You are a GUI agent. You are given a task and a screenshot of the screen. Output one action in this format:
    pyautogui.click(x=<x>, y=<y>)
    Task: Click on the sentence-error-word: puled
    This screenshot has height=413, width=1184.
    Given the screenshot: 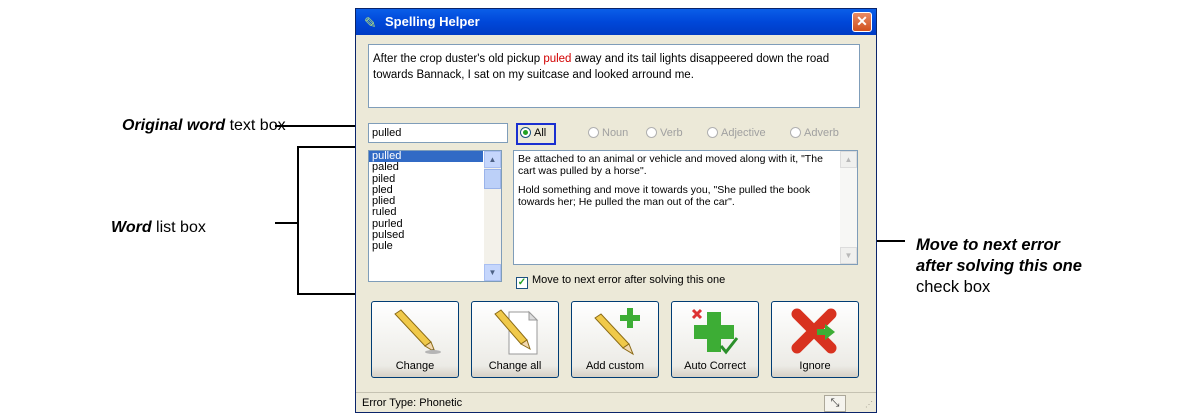 What is the action you would take?
    pyautogui.click(x=557, y=59)
    